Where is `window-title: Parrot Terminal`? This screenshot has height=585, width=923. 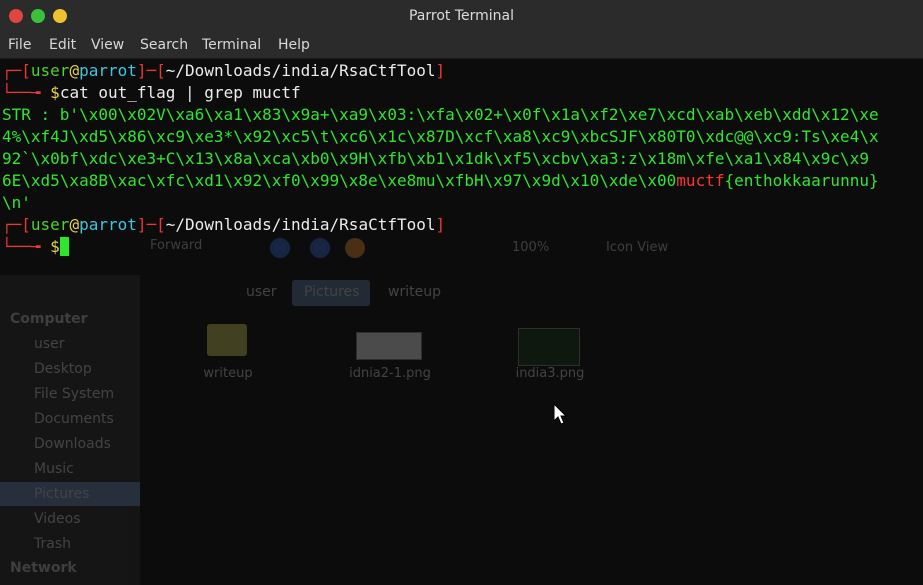 window-title: Parrot Terminal is located at coordinates (461, 16).